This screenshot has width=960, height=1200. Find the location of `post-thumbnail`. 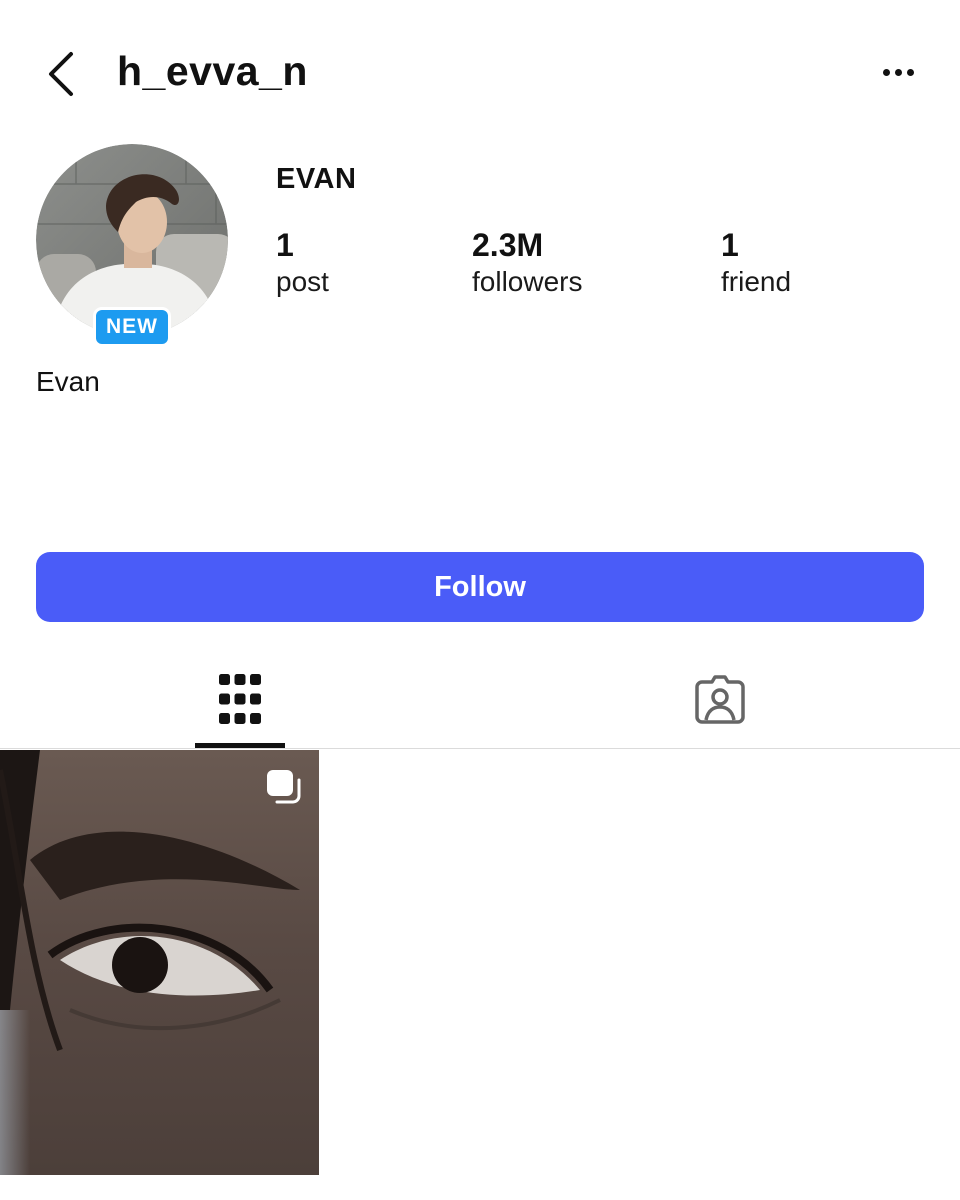

post-thumbnail is located at coordinates (159, 962).